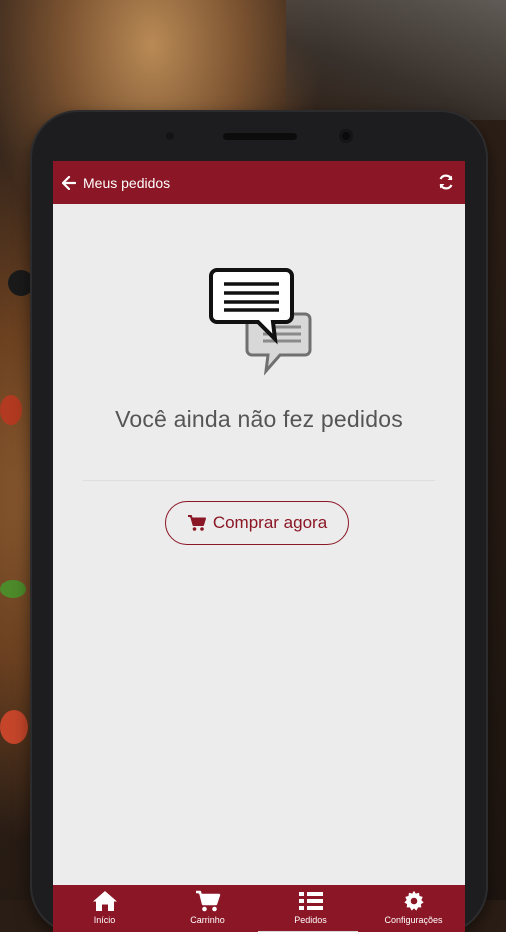 The image size is (506, 932). What do you see at coordinates (11, 410) in the screenshot?
I see `background-pepperoni` at bounding box center [11, 410].